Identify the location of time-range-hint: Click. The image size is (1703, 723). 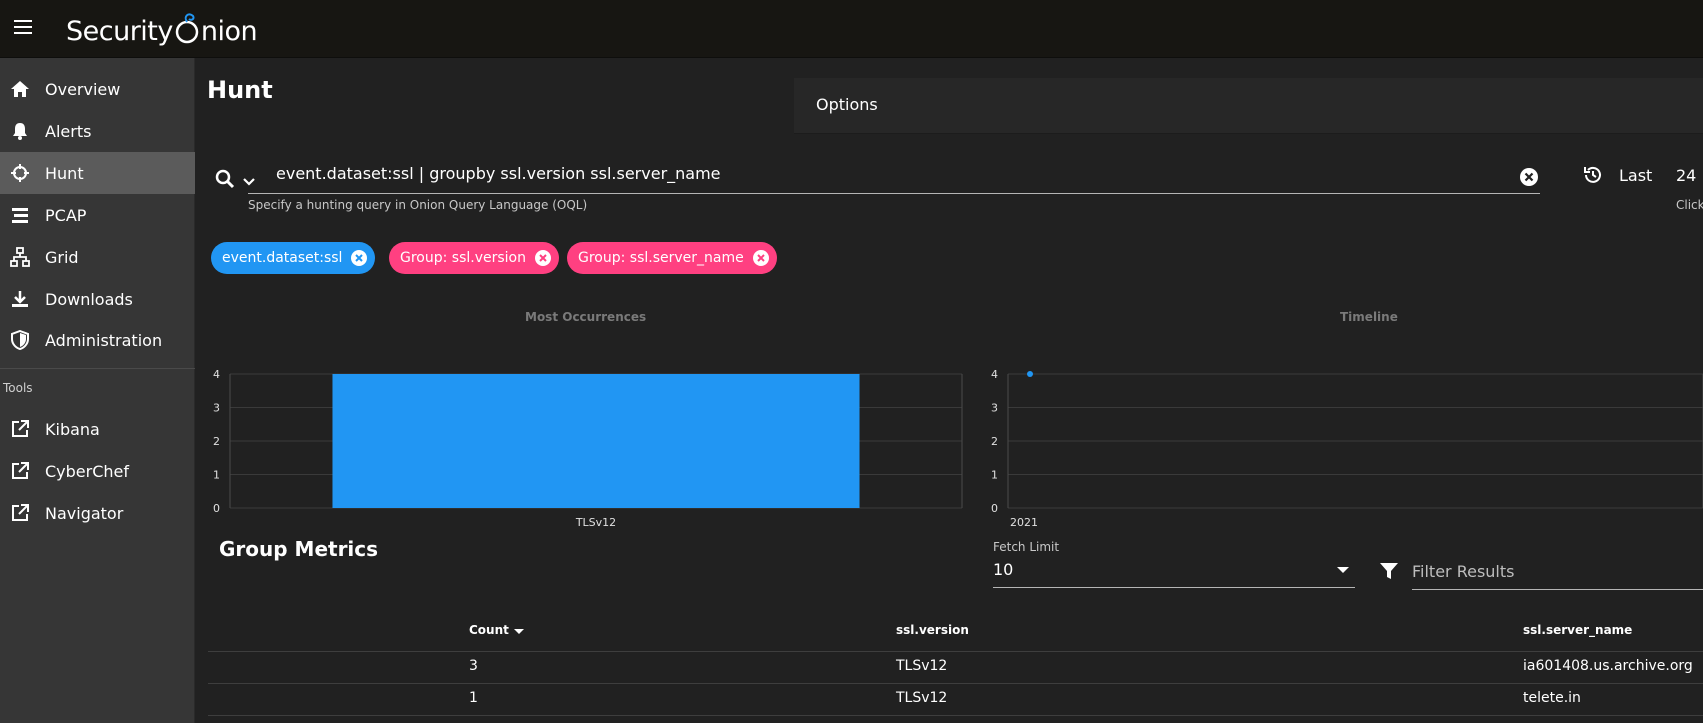
(1689, 205).